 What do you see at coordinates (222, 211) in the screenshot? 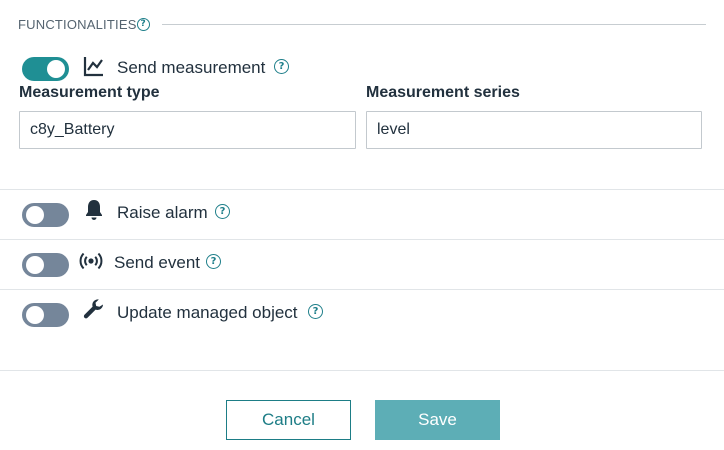
I see `raise-alarm-help-icon: ?` at bounding box center [222, 211].